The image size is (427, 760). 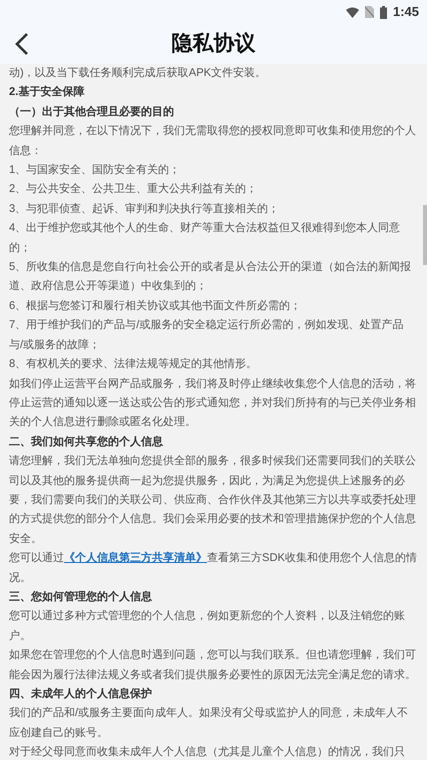 I want to click on paragraph: 对于经父母同意而收集未成年人个人信息（尤其是儿童个人信息）的情况，我们只, so click(x=207, y=752).